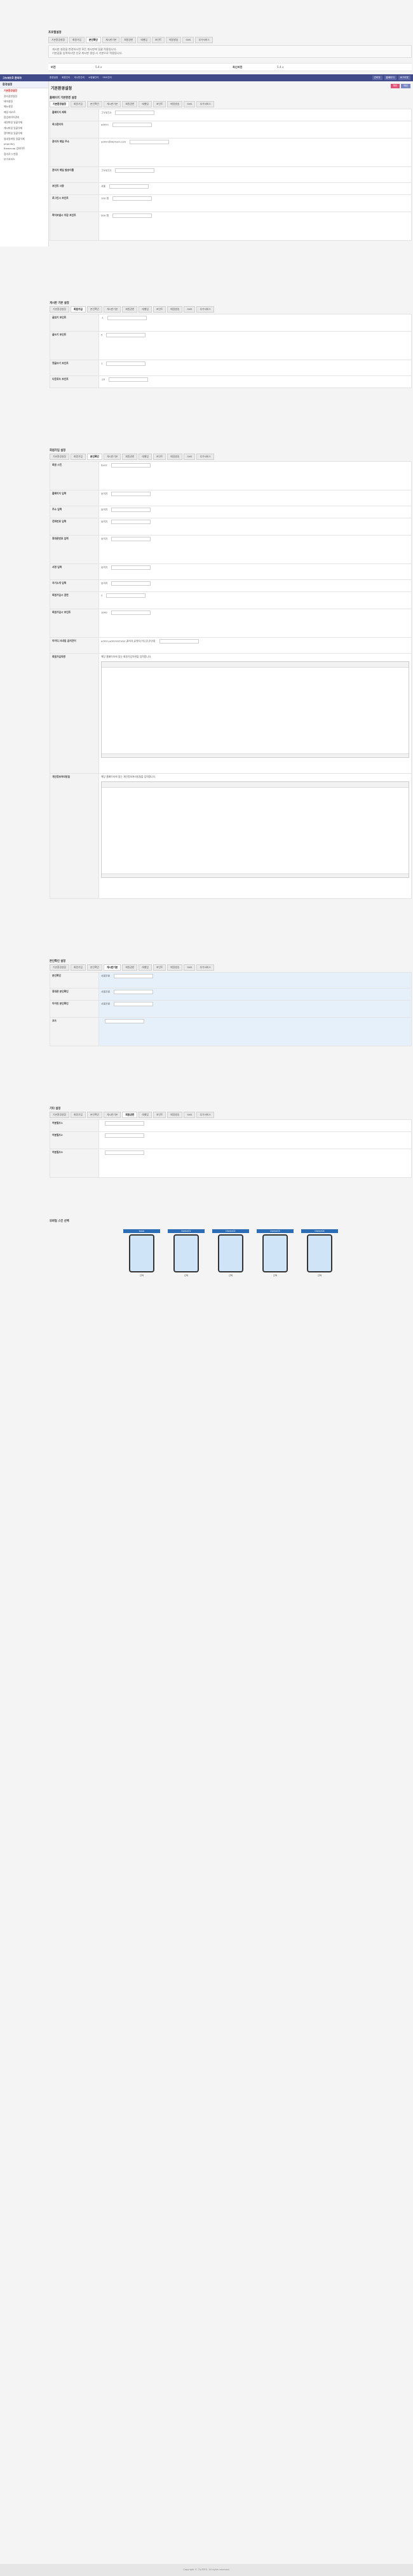 The image size is (413, 2576). I want to click on sidebar-item-5: 팝업레이어관리, so click(24, 117).